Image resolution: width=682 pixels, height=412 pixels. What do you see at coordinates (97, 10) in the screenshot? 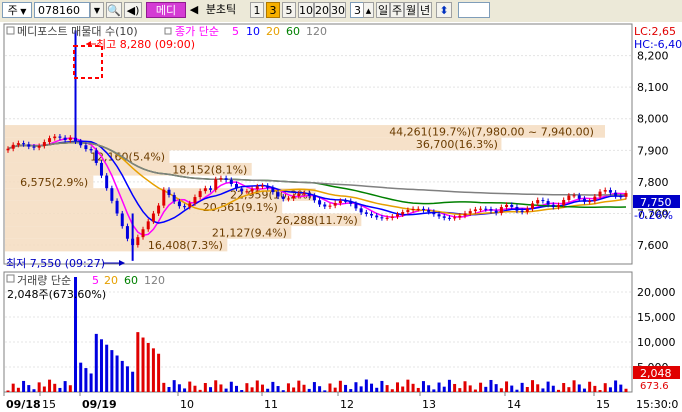
I see `code-dropdown-button: ▼` at bounding box center [97, 10].